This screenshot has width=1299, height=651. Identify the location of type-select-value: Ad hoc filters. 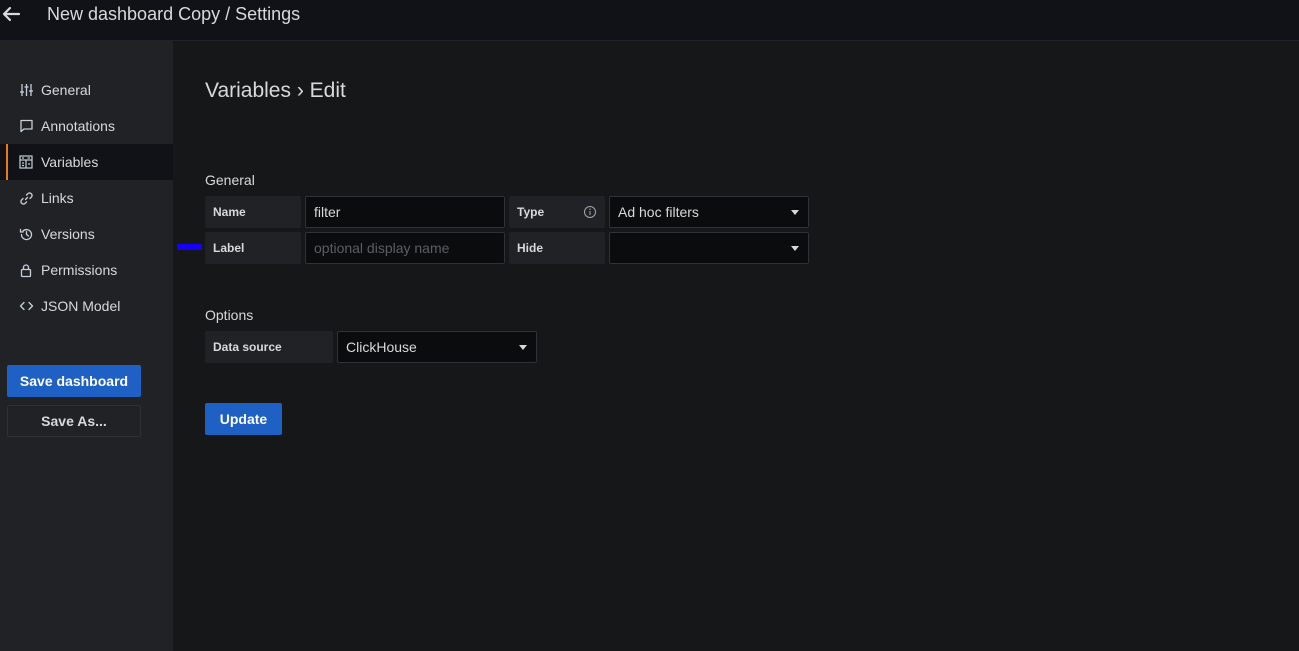
(658, 212).